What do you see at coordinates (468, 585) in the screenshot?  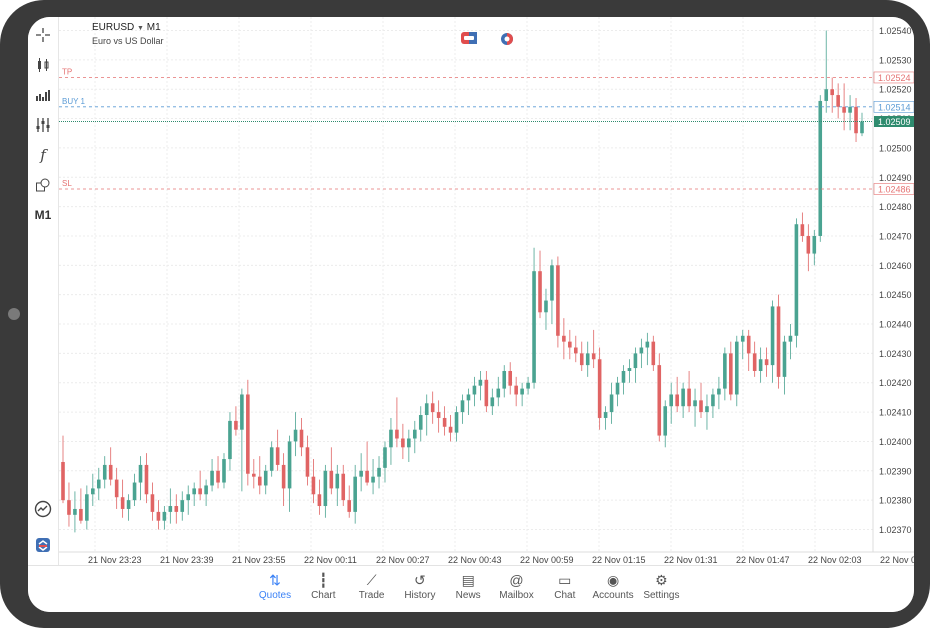 I see `nav-item-news: ▤ News` at bounding box center [468, 585].